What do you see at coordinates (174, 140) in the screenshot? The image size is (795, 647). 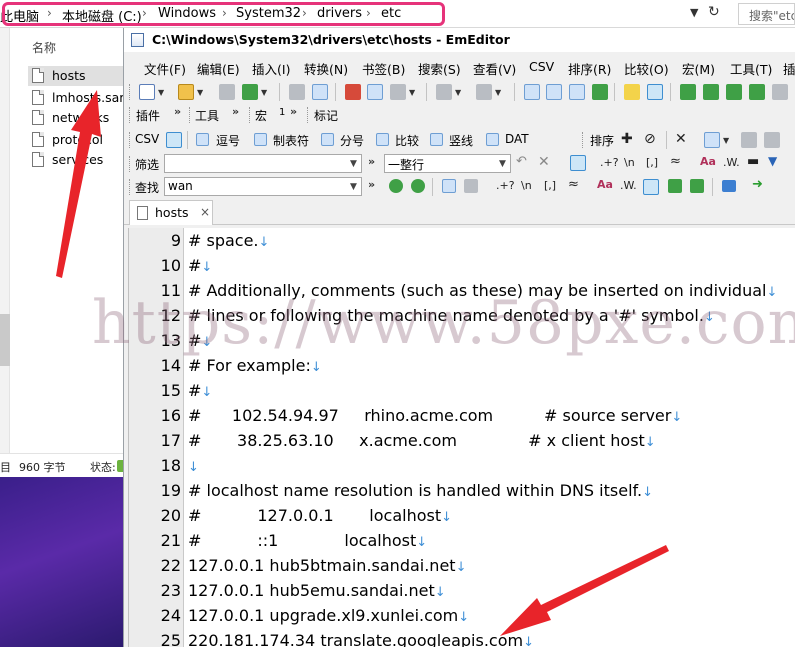 I see `csv-table-icon` at bounding box center [174, 140].